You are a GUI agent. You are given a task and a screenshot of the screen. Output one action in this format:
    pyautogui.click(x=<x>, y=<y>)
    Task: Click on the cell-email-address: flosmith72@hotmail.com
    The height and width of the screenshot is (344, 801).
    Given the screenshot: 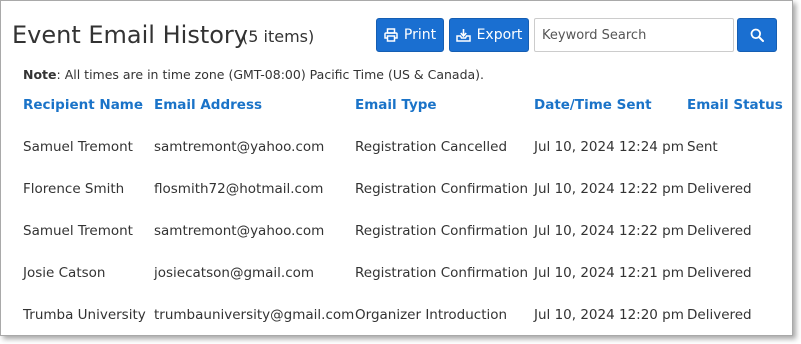 What is the action you would take?
    pyautogui.click(x=239, y=189)
    